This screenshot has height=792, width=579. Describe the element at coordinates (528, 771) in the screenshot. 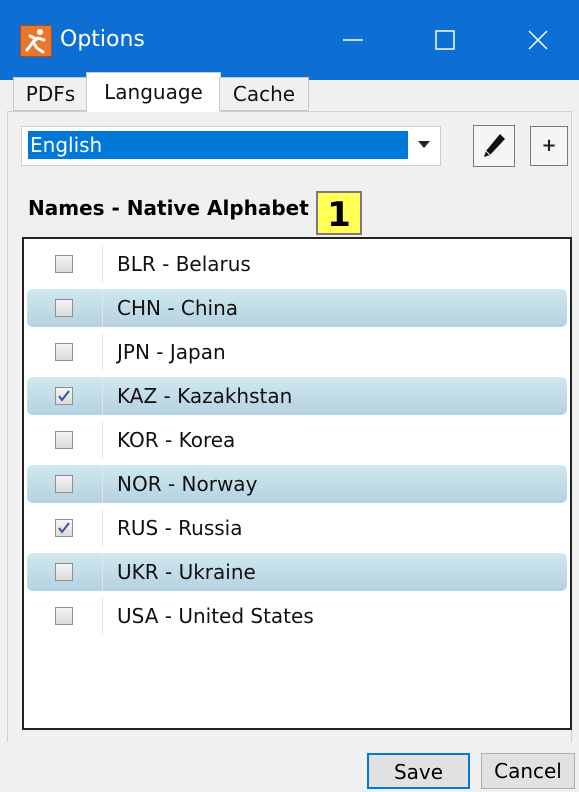

I see `cancel-button: Cancel` at that location.